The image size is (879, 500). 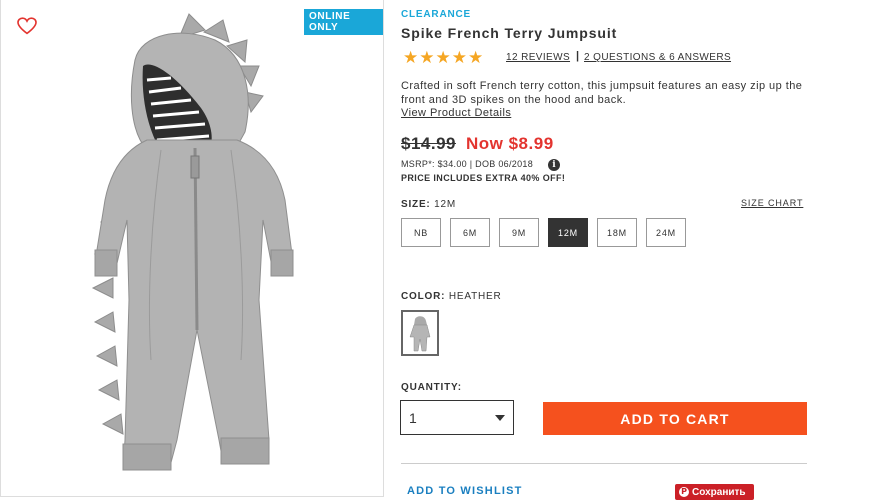 I want to click on color-label: COLOR: HEATHER, so click(x=451, y=296).